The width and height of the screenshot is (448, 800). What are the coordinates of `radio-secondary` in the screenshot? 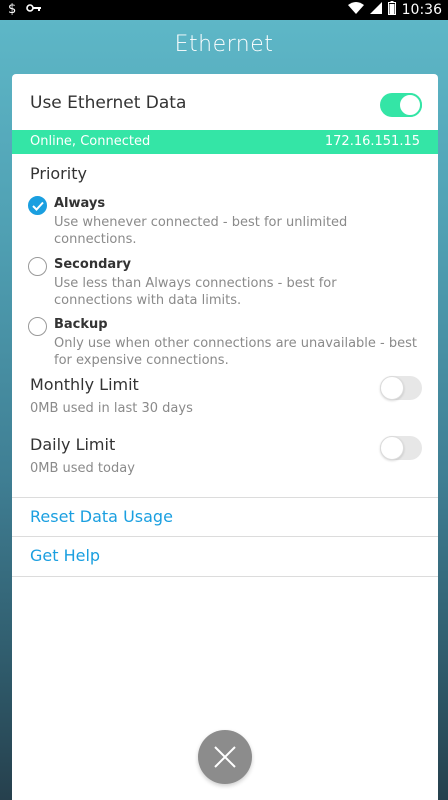 It's located at (37, 266).